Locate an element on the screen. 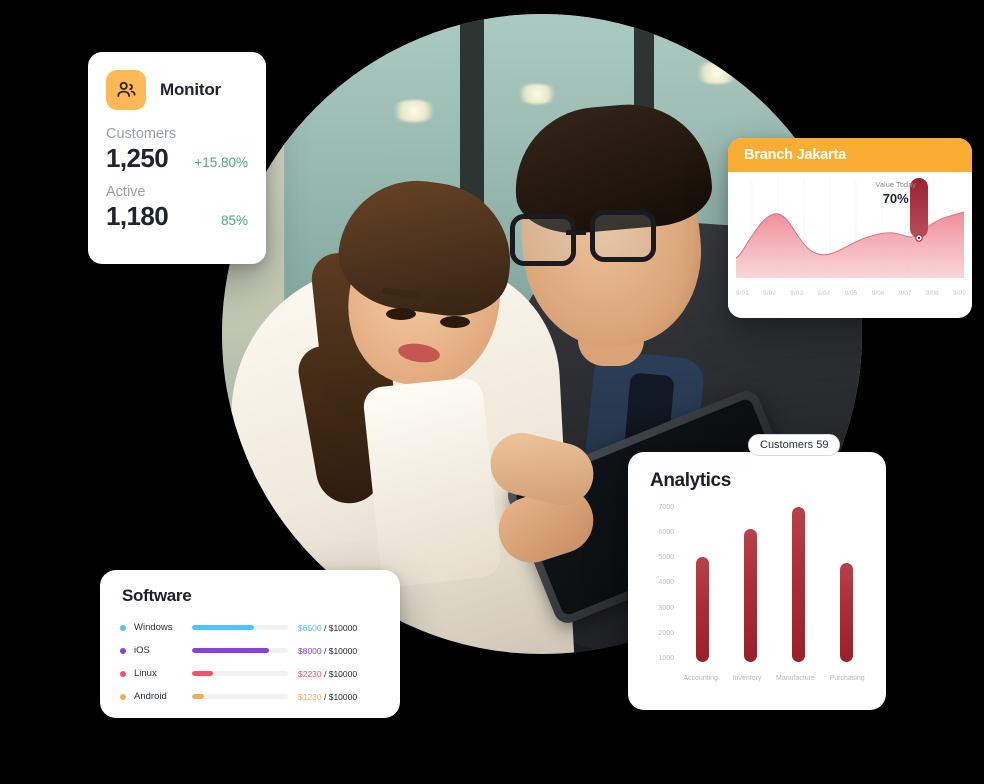 The image size is (984, 784). y-tick: 3000 is located at coordinates (666, 608).